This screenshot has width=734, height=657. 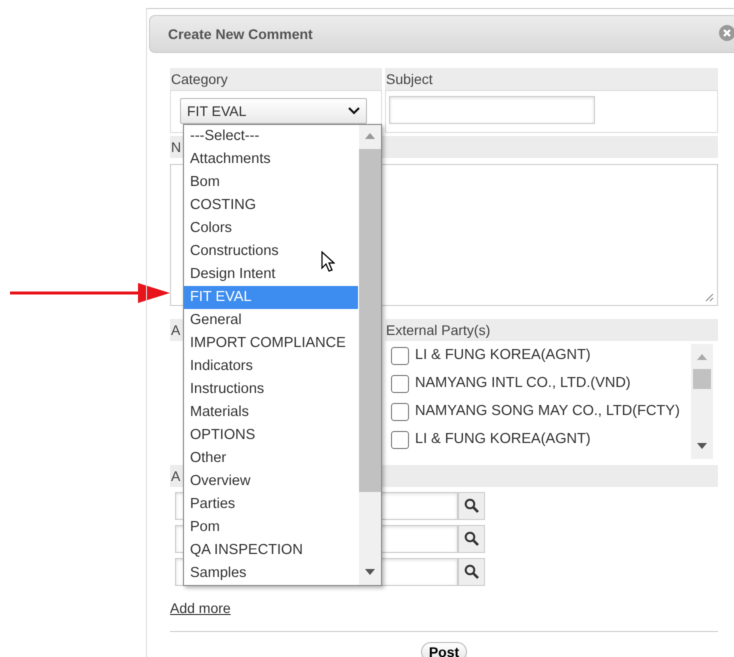 I want to click on dialog-title: Create New Comment, so click(x=240, y=34).